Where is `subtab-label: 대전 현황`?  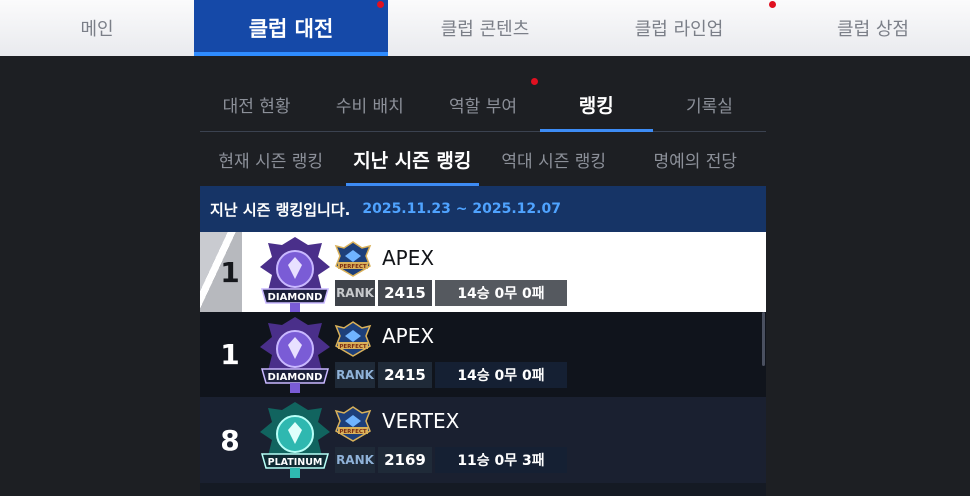
subtab-label: 대전 현황 is located at coordinates (256, 106).